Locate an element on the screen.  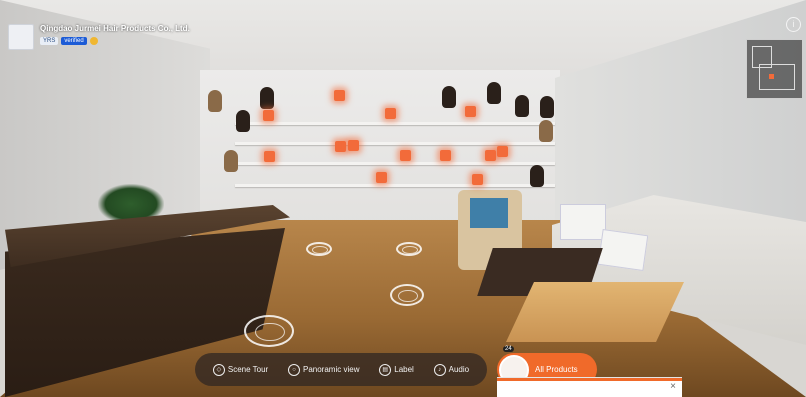
product-count-badge: 24 is located at coordinates (508, 349).